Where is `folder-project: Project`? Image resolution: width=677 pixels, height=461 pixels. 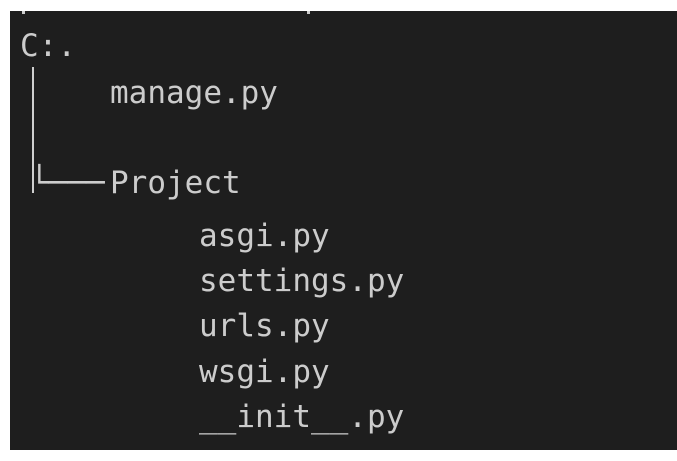 folder-project: Project is located at coordinates (175, 183).